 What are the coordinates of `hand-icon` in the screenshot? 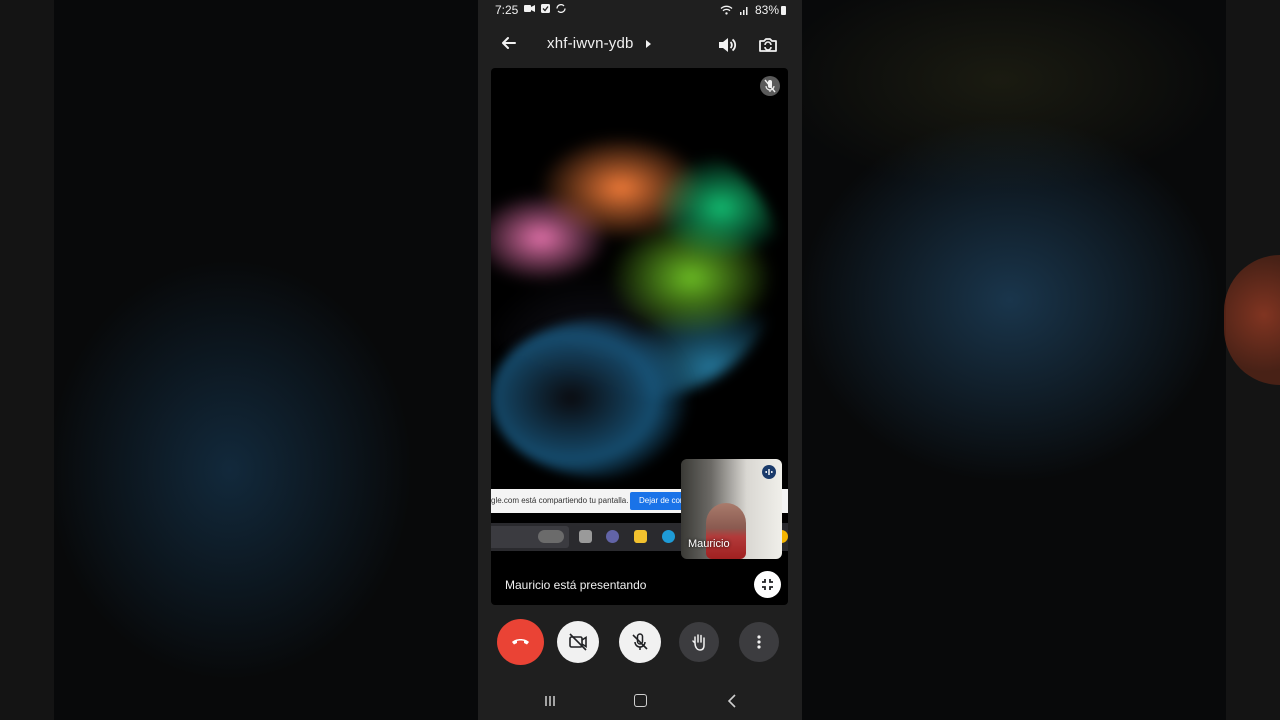 It's located at (698, 642).